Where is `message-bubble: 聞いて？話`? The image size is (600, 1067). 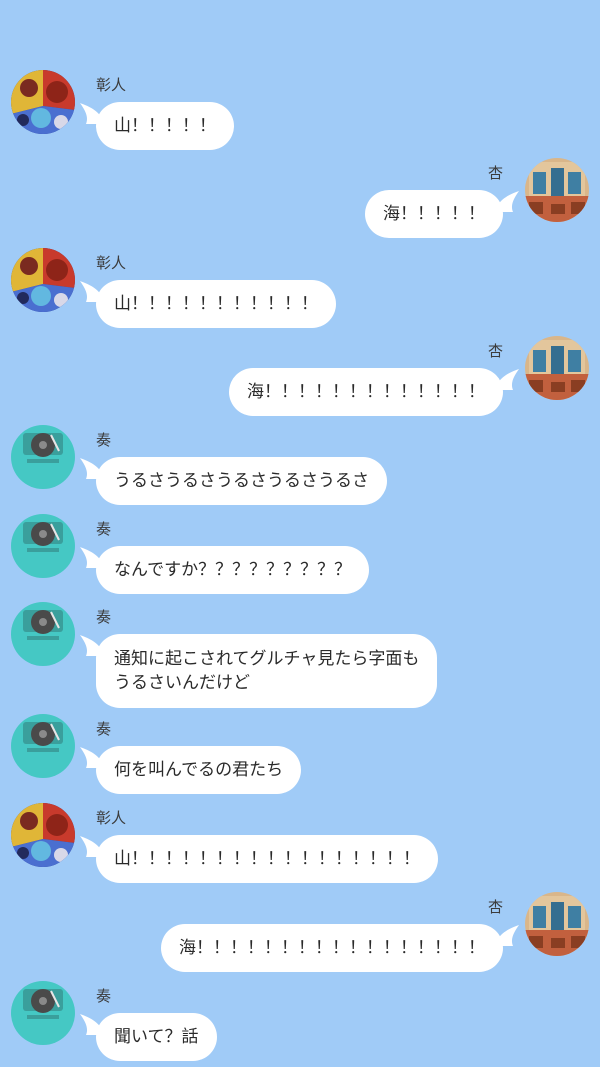
message-bubble: 聞いて？話 is located at coordinates (156, 1037).